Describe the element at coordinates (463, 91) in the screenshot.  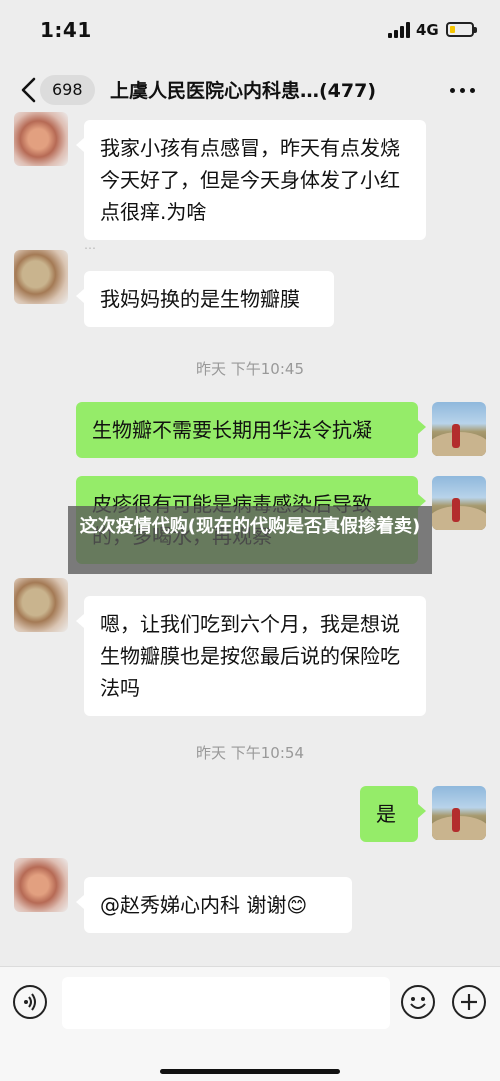
I see `more-dots-icon` at that location.